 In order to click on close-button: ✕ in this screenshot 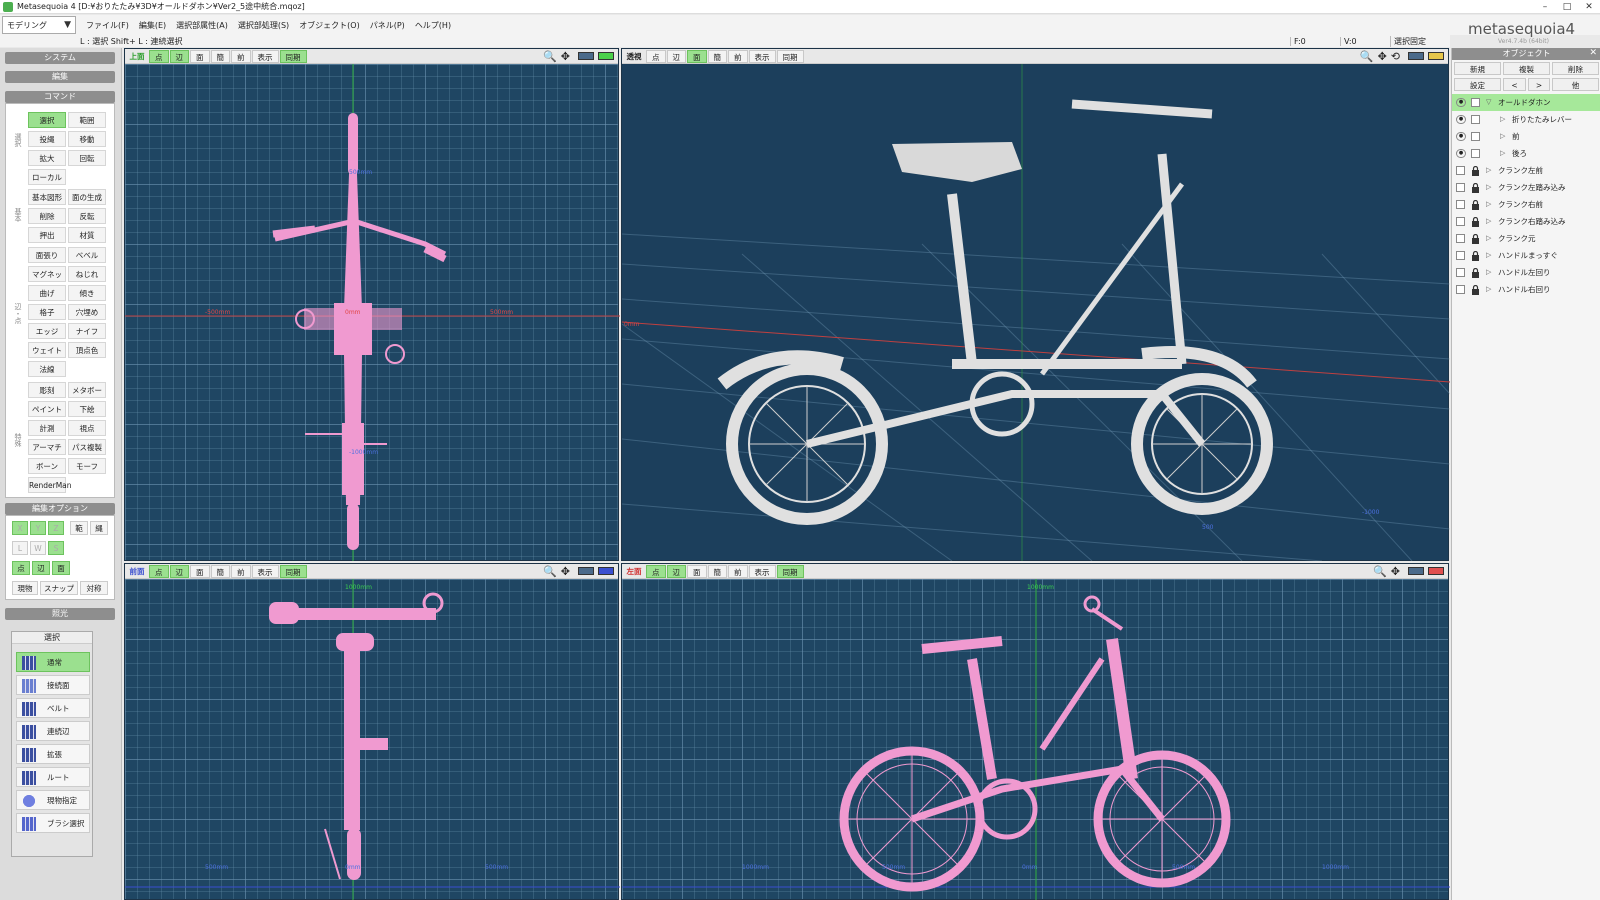, I will do `click(1589, 7)`.